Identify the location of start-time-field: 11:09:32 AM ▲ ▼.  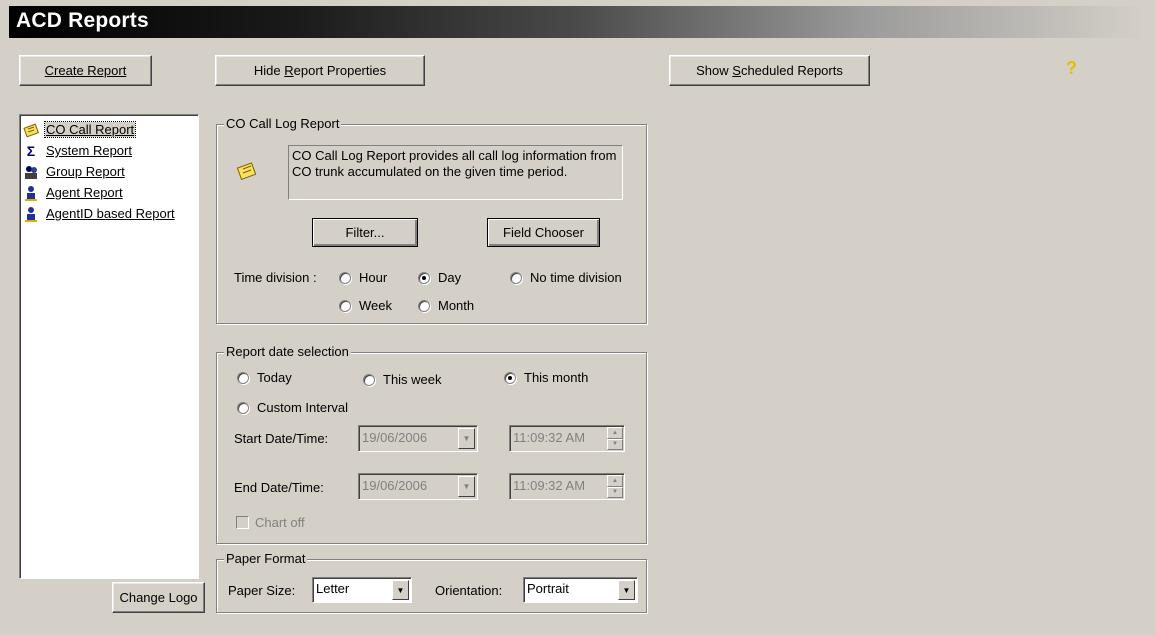
(567, 438).